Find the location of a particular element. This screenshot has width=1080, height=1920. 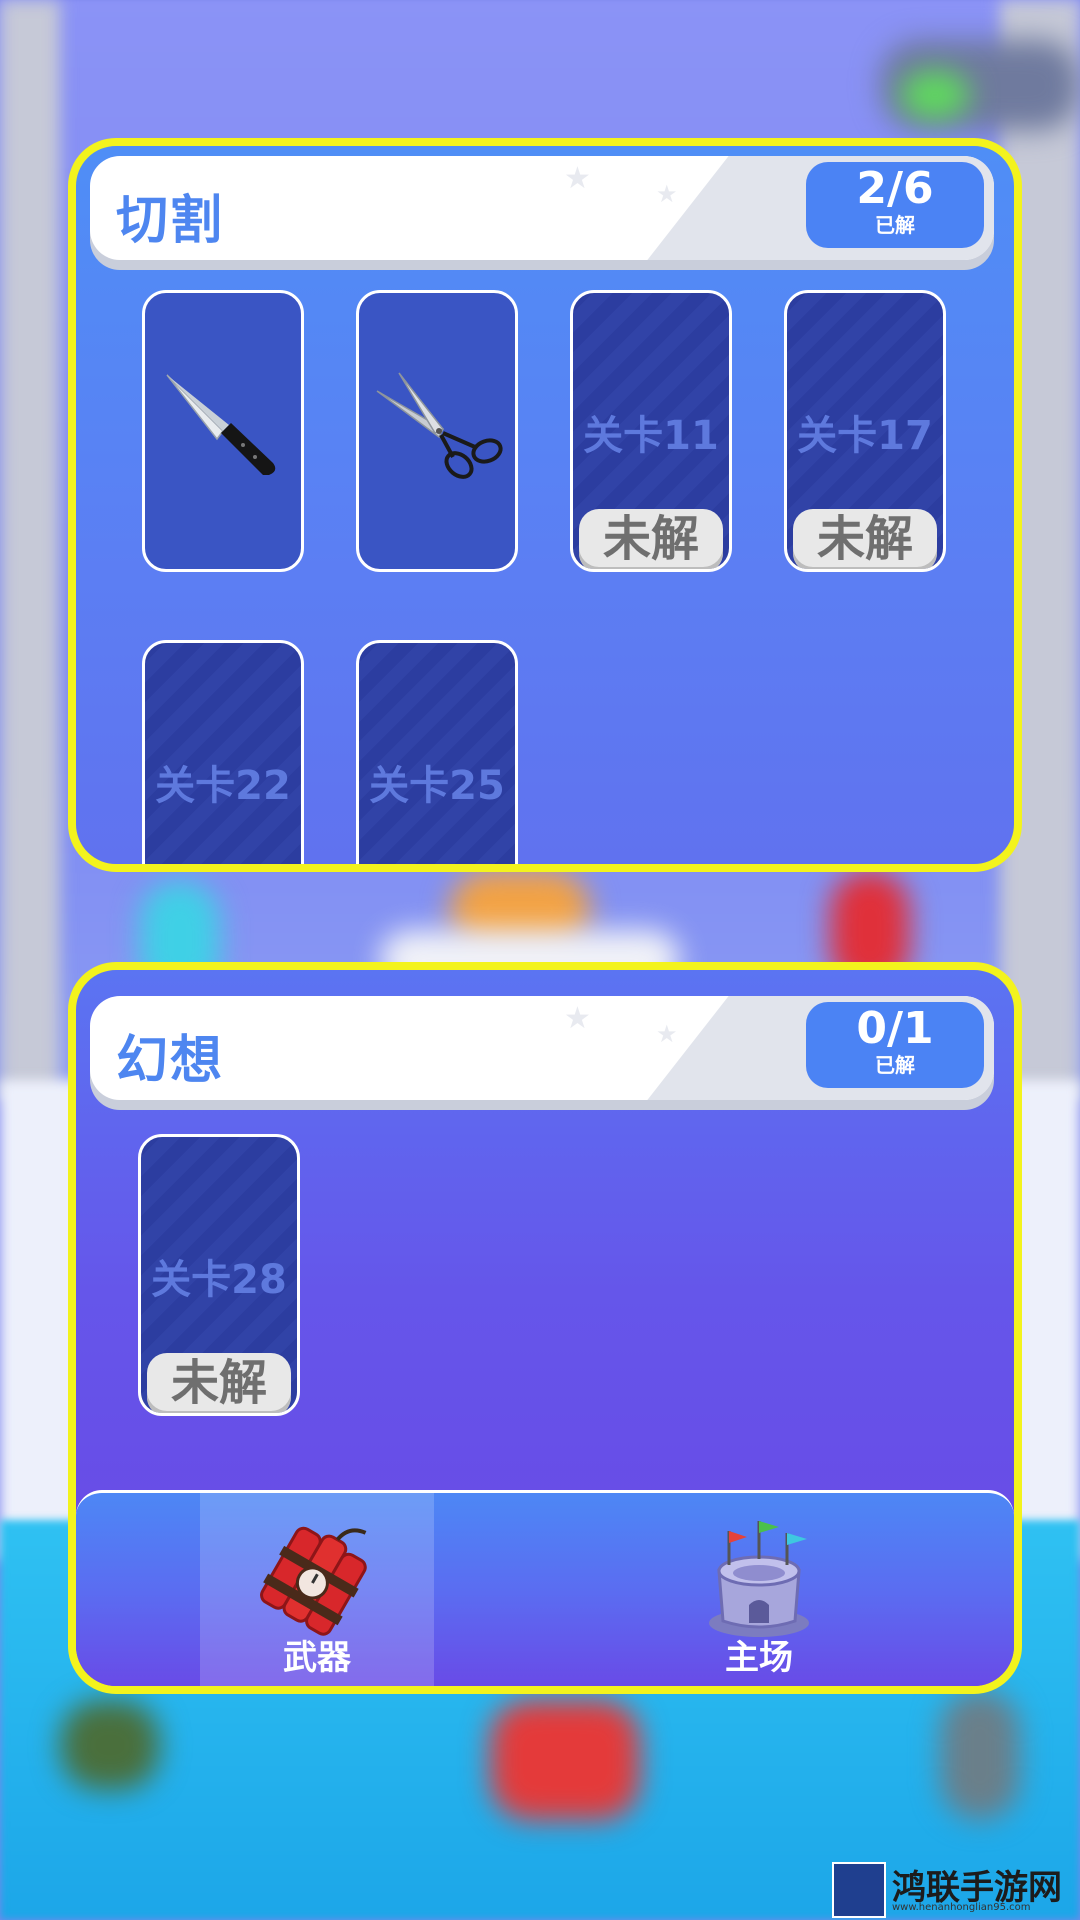

progress-count: 2/6 is located at coordinates (895, 188).